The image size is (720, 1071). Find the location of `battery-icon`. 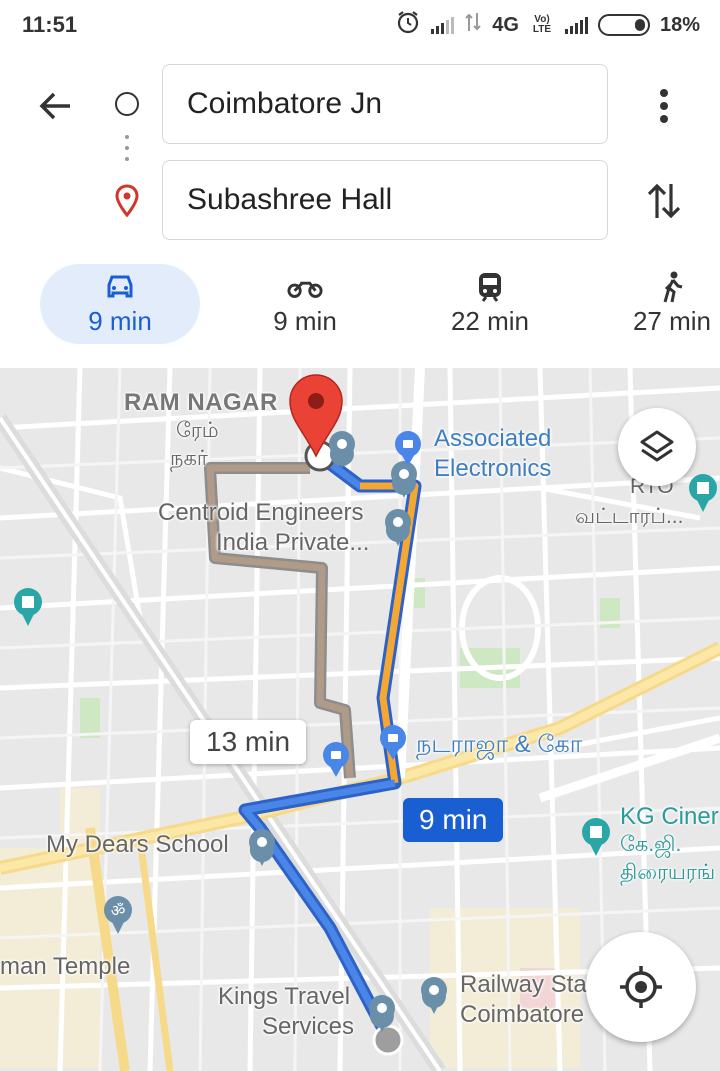

battery-icon is located at coordinates (623, 25).